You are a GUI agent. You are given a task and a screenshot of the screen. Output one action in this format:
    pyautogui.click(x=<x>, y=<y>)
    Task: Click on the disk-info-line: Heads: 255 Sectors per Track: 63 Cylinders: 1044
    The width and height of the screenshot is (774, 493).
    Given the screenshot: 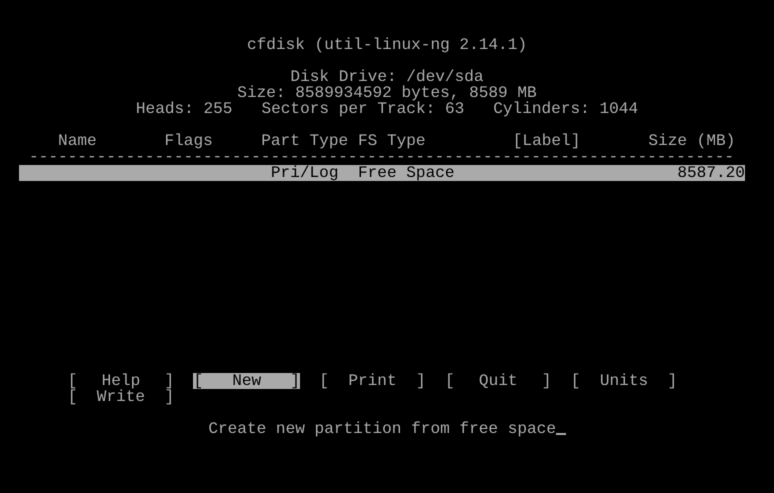 What is the action you would take?
    pyautogui.click(x=387, y=109)
    